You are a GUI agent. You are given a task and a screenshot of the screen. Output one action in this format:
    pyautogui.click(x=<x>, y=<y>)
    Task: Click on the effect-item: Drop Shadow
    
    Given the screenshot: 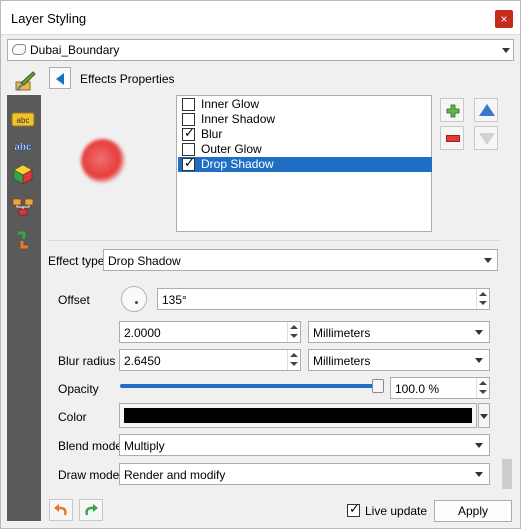 What is the action you would take?
    pyautogui.click(x=305, y=164)
    